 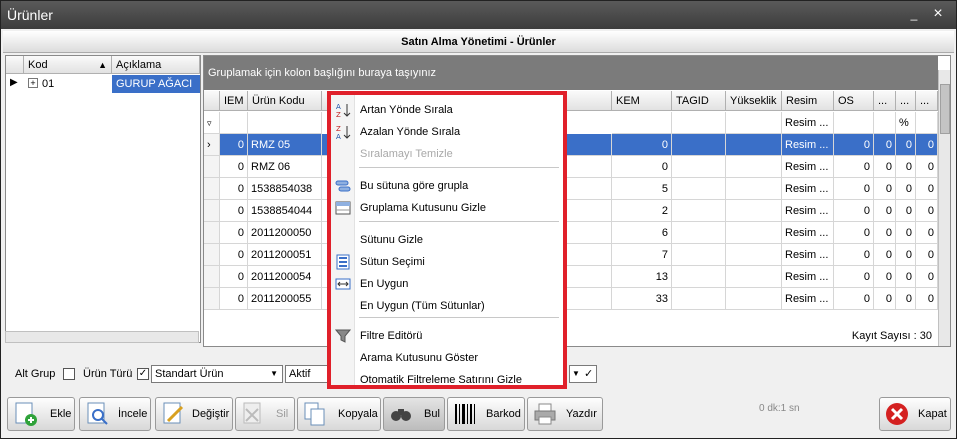 What do you see at coordinates (307, 374) in the screenshot?
I see `durum-select: Aktif` at bounding box center [307, 374].